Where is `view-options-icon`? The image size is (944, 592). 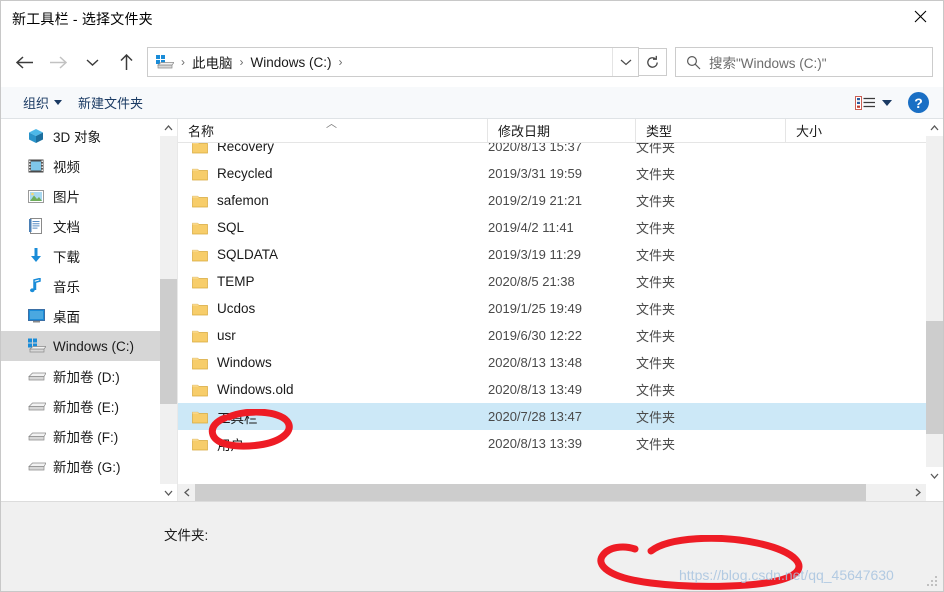 view-options-icon is located at coordinates (865, 103).